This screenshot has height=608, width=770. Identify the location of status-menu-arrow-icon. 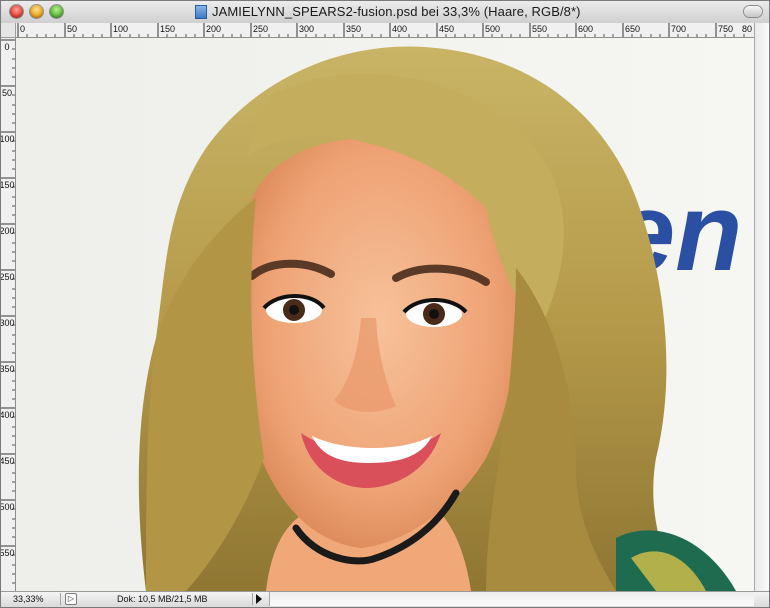
(259, 599).